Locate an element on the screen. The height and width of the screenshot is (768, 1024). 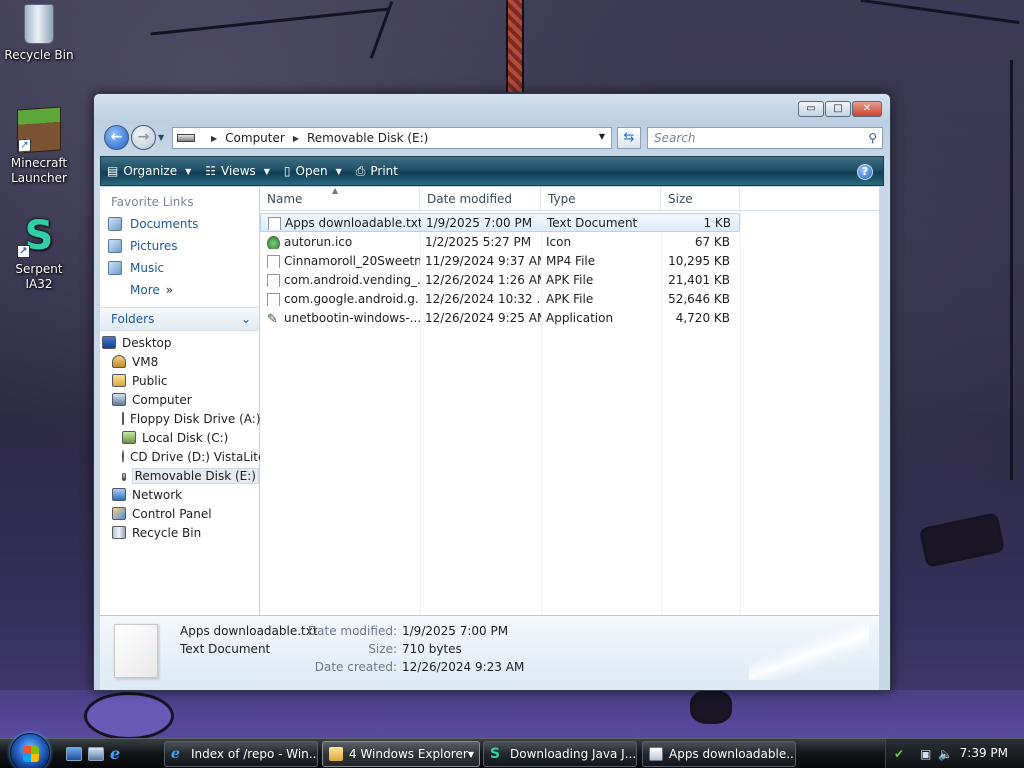
favorite-link-music: Music is located at coordinates (179, 268).